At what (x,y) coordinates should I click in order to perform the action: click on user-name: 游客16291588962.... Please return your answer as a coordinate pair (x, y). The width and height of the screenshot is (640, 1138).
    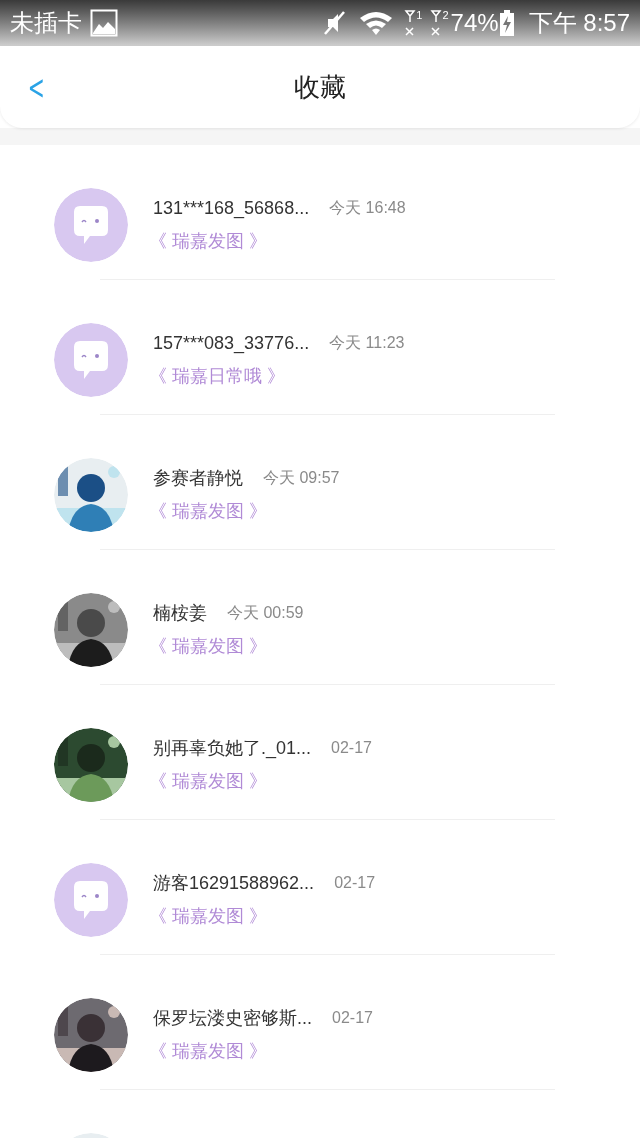
    Looking at the image, I should click on (234, 883).